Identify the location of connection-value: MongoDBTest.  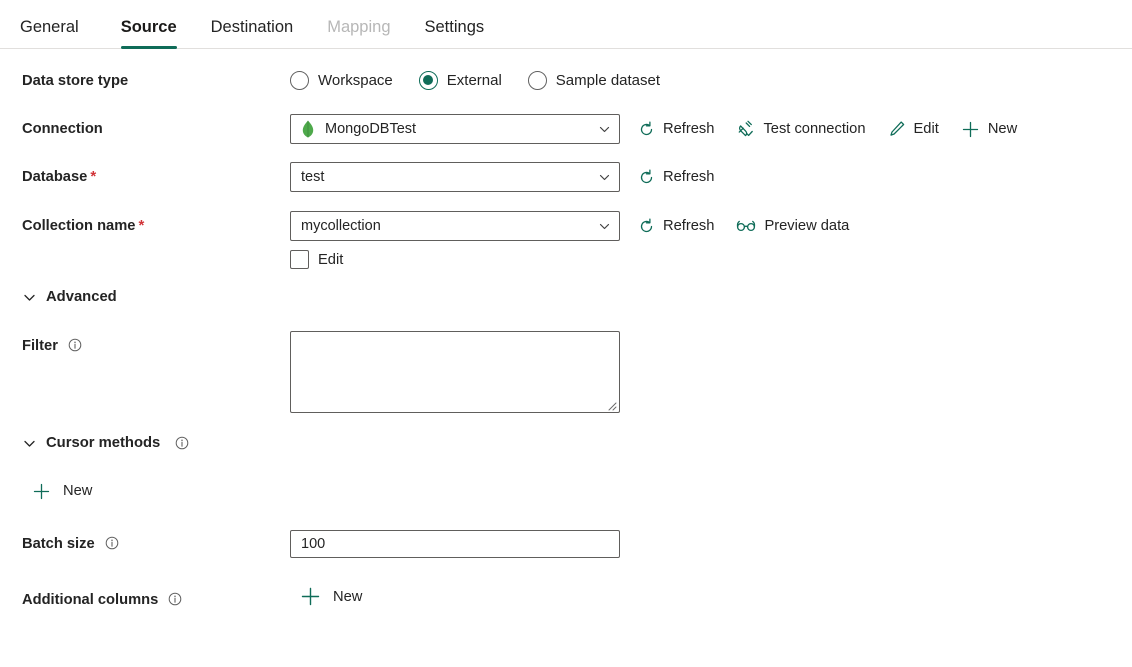
(371, 129).